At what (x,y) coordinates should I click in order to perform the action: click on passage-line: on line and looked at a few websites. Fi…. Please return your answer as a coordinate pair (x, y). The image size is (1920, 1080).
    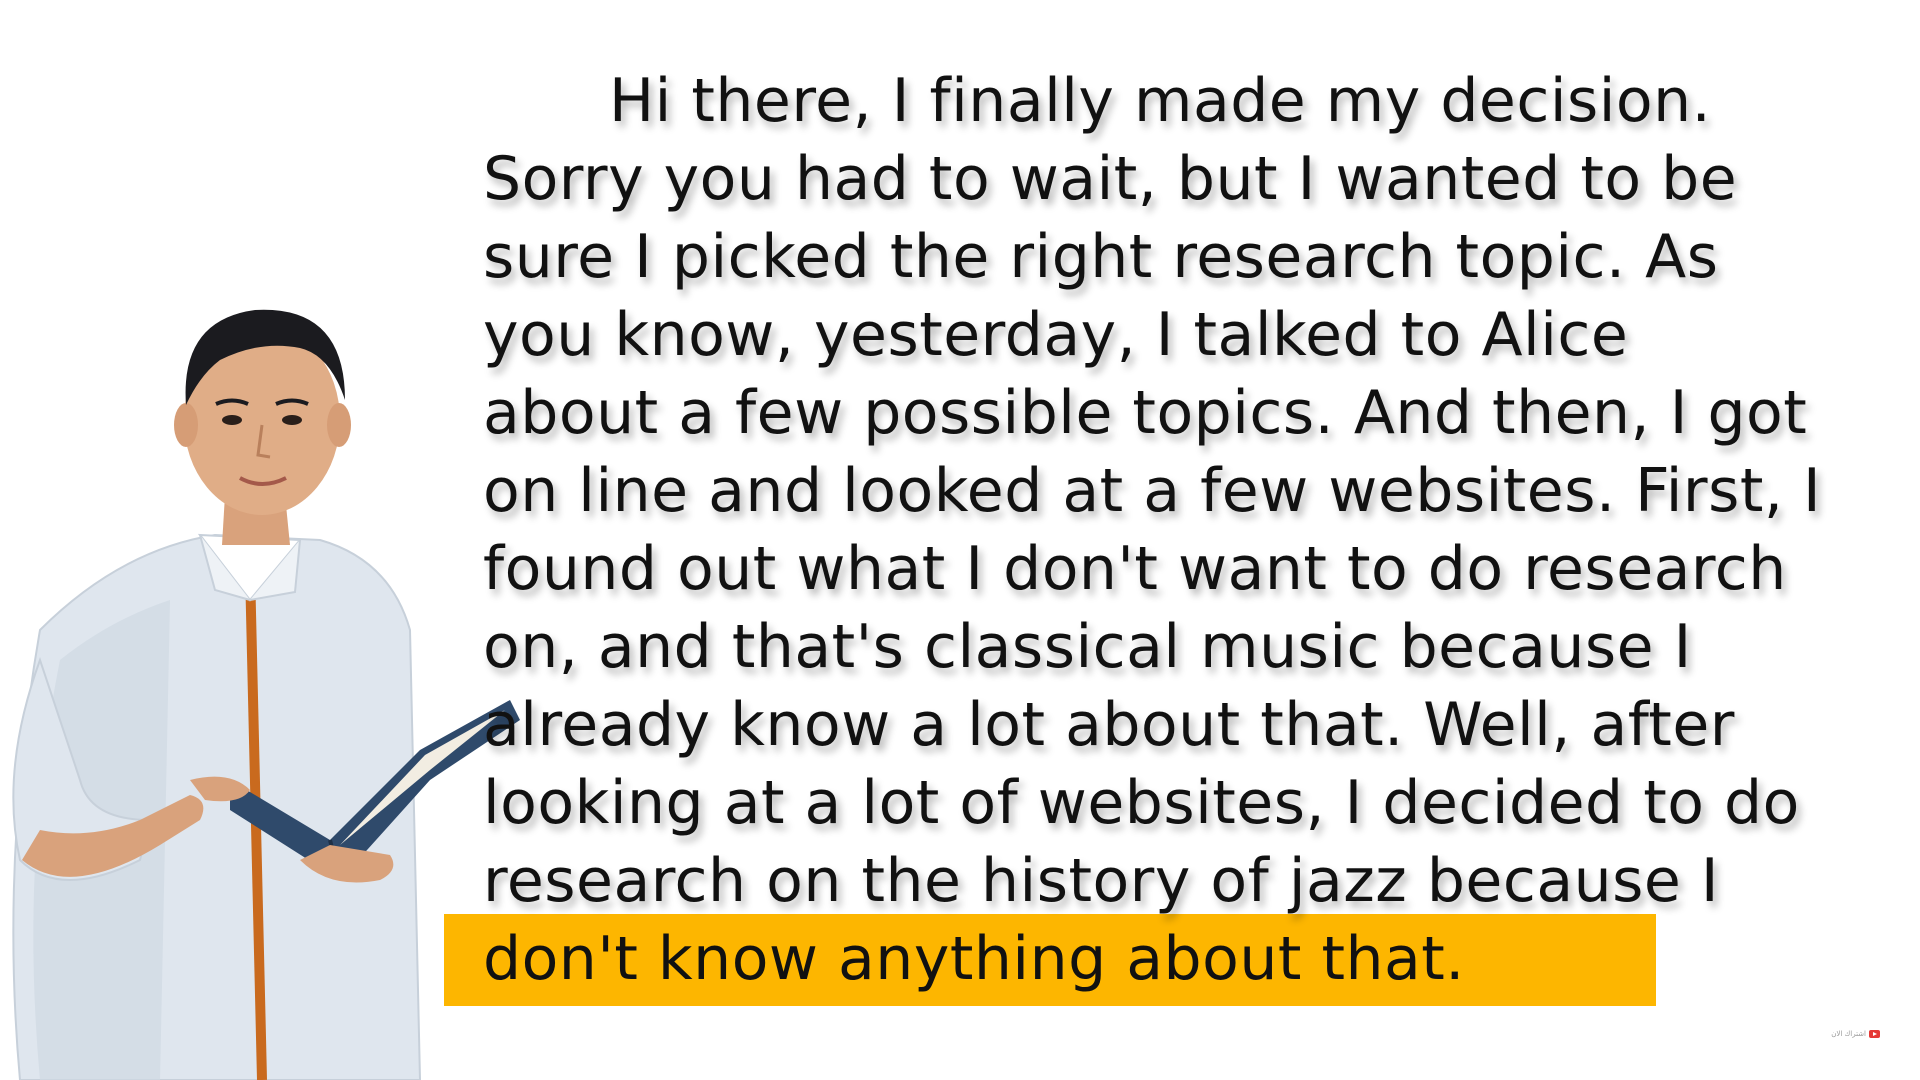
    Looking at the image, I should click on (1152, 491).